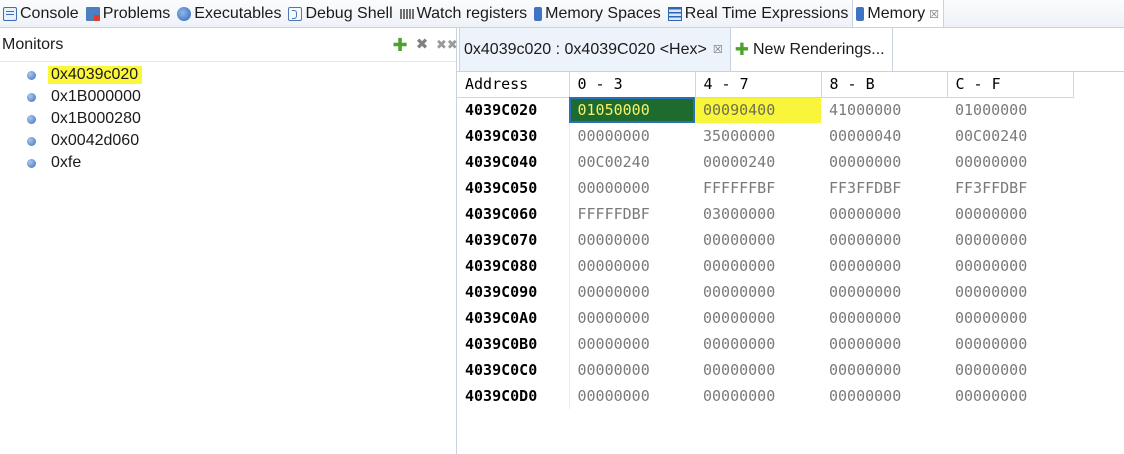 The image size is (1124, 454). Describe the element at coordinates (1010, 85) in the screenshot. I see `column-header-c-f: C - F` at that location.